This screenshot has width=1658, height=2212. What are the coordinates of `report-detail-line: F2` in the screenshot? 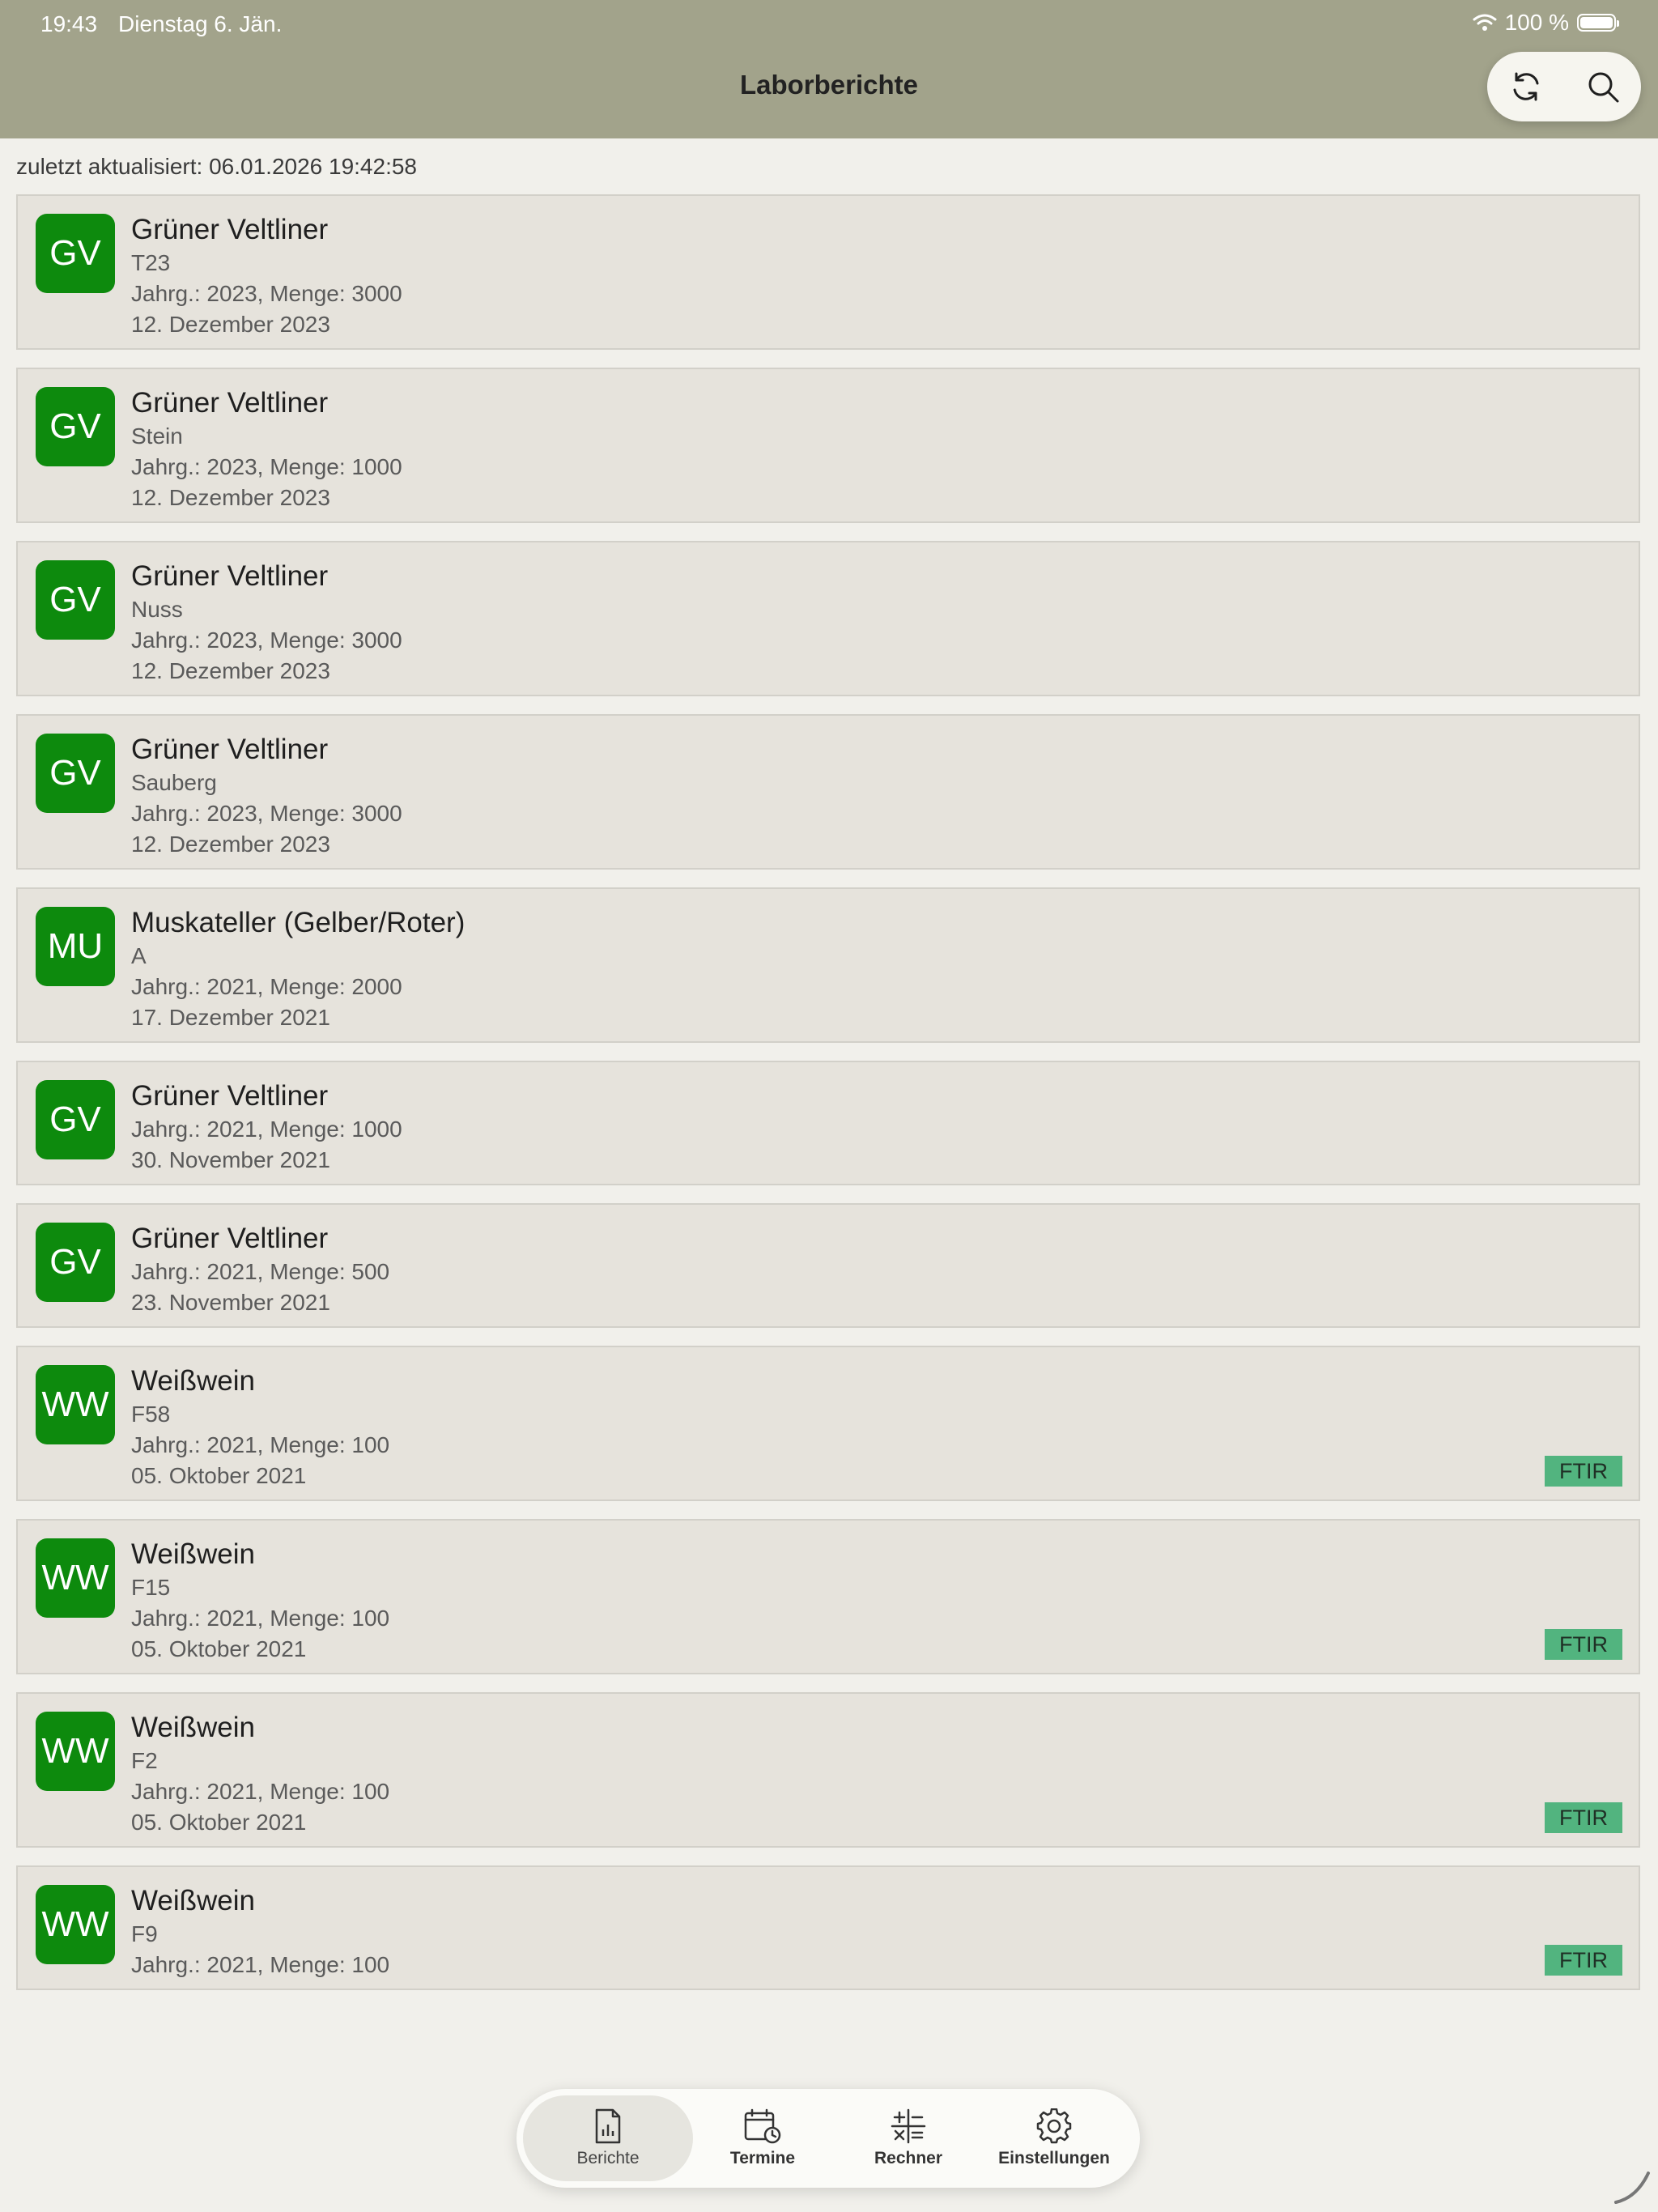 It's located at (144, 1761).